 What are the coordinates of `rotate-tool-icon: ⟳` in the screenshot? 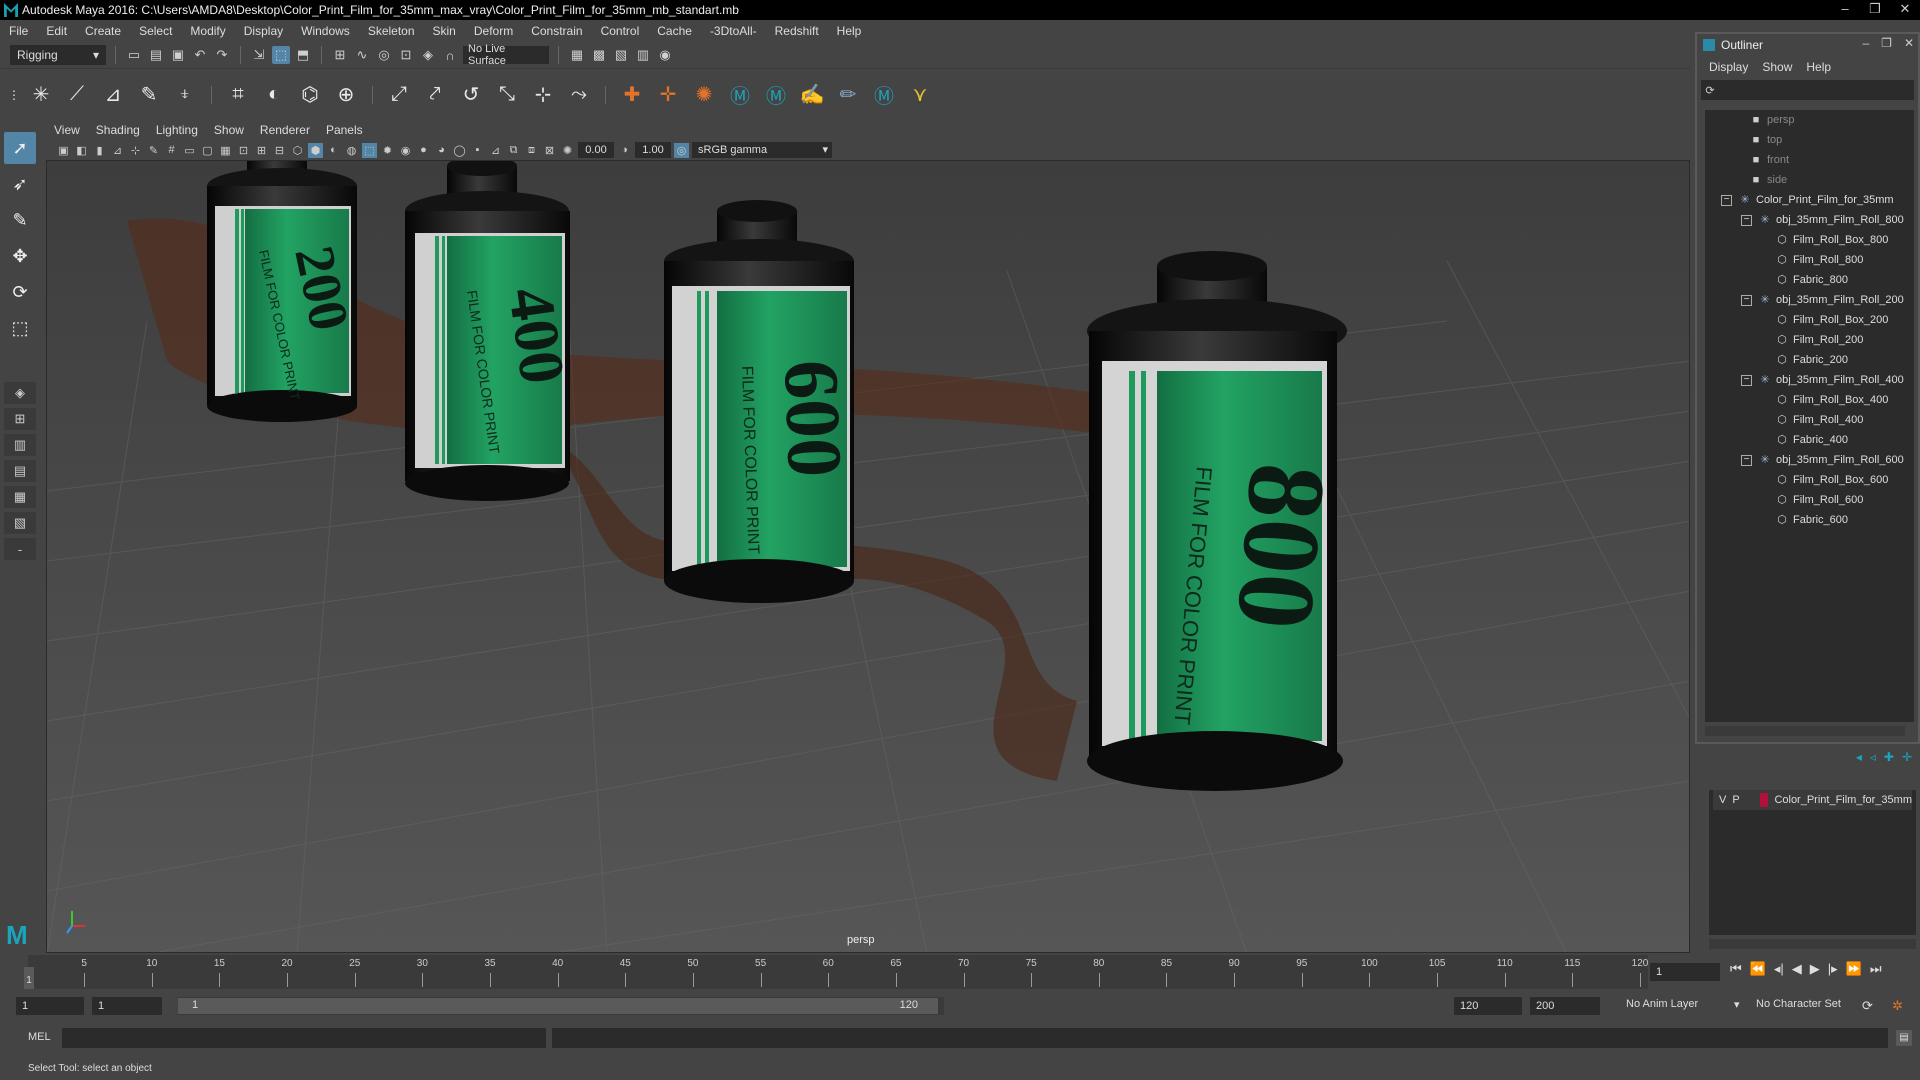 It's located at (20, 292).